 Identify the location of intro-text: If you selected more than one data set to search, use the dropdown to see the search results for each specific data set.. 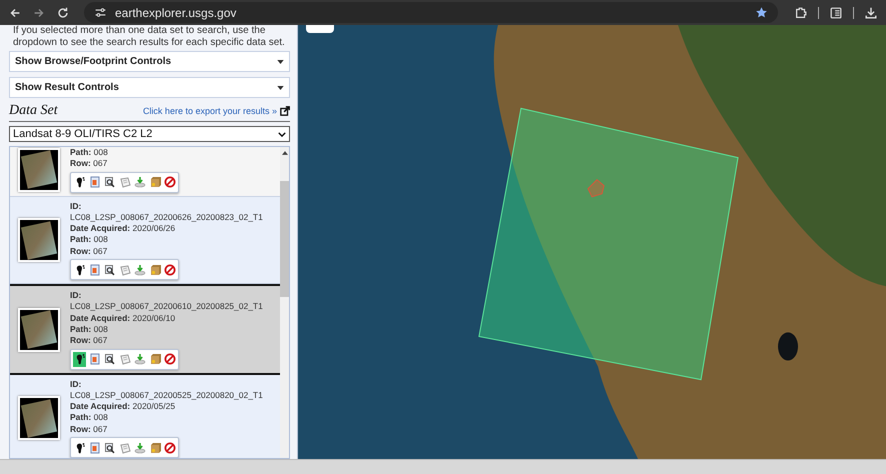
(149, 37).